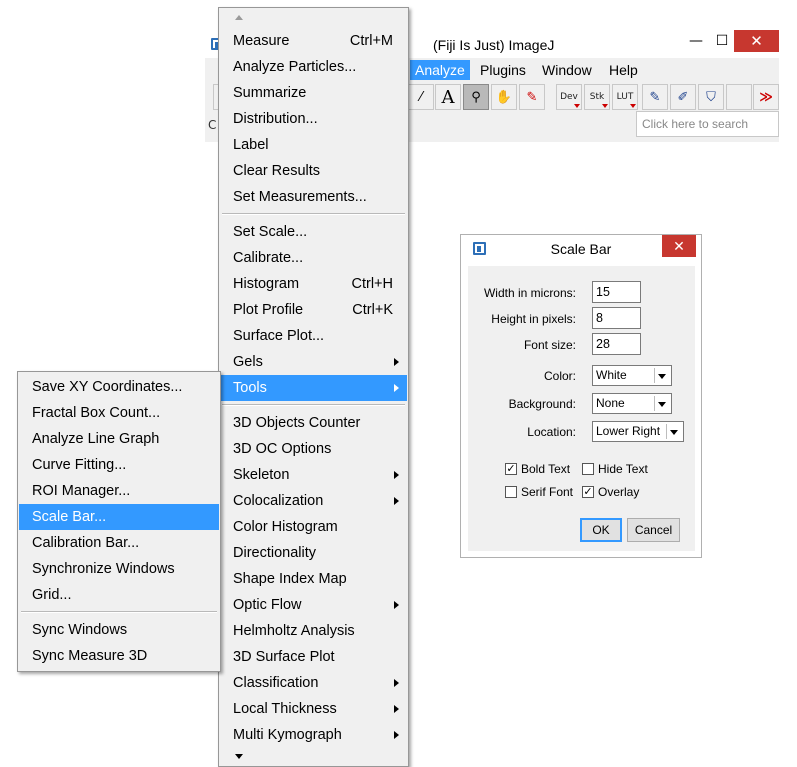 The height and width of the screenshot is (767, 797). I want to click on menu-item-directionality: Directionality, so click(313, 553).